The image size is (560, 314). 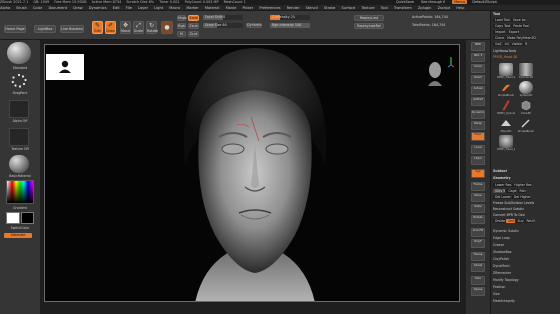 I want to click on menu-picker: Picker, so click(x=247, y=8).